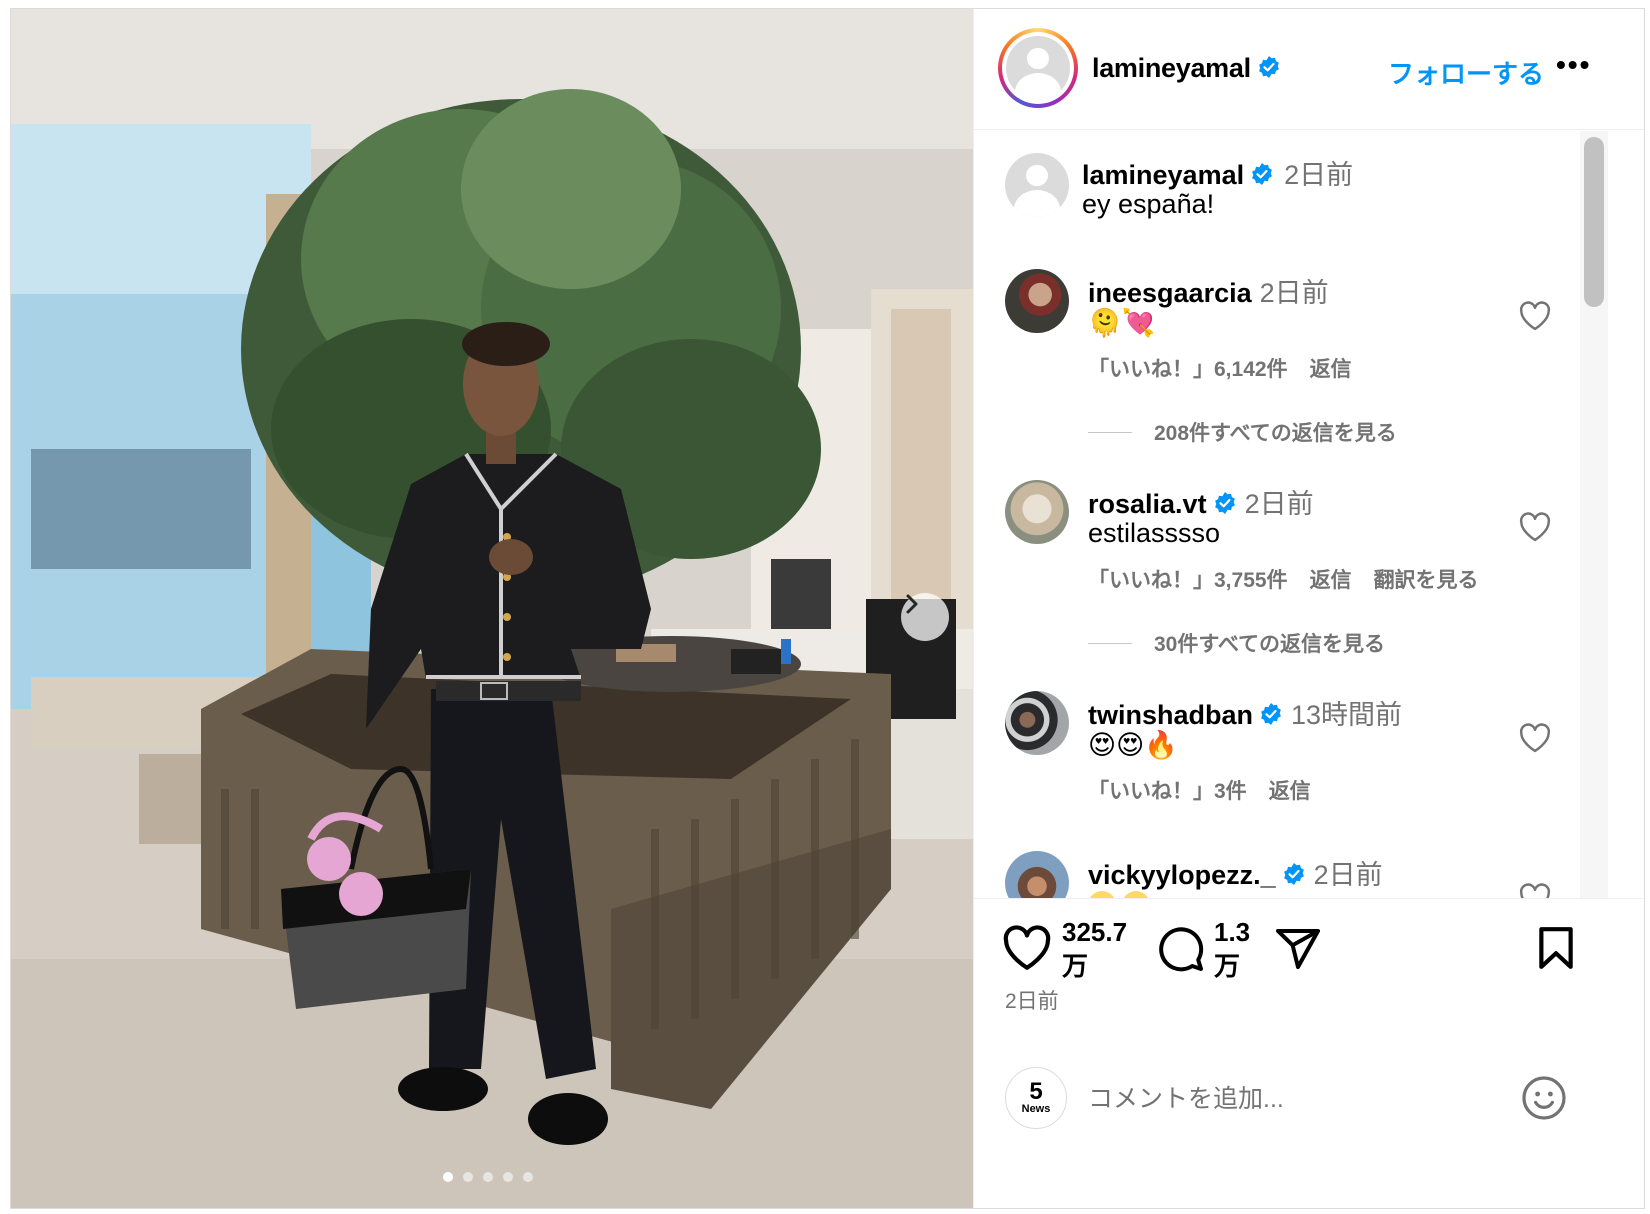 The width and height of the screenshot is (1650, 1214). I want to click on comment-username-line: vickyylopezz._ 2日前, so click(1235, 872).